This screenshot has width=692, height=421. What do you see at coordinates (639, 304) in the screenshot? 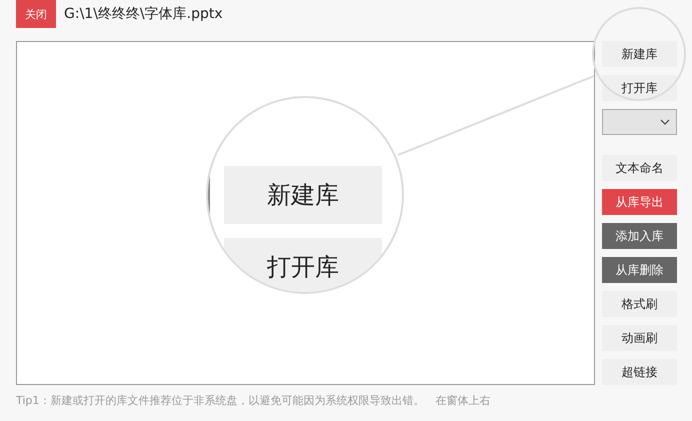
I see `side-button: 格式刷` at bounding box center [639, 304].